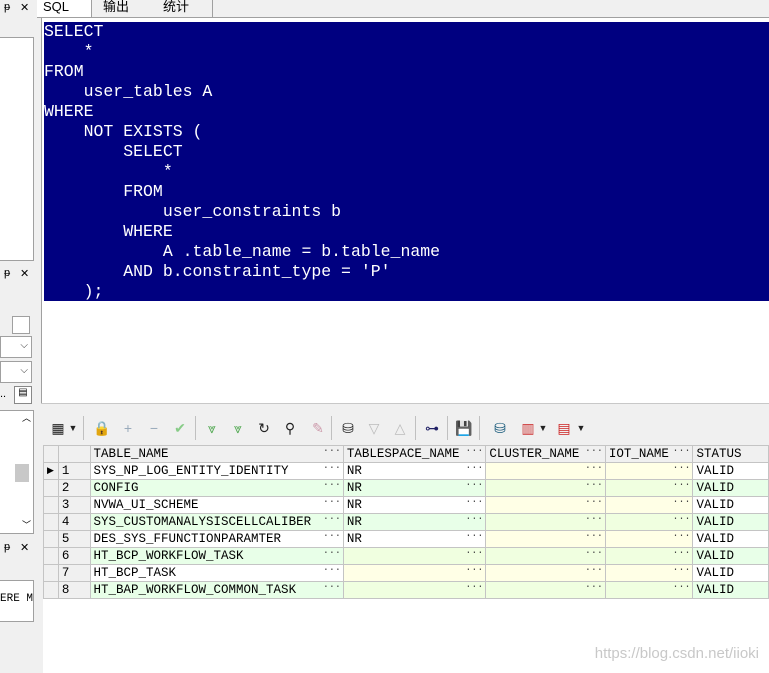  What do you see at coordinates (528, 428) in the screenshot?
I see `chart-icon: ▥` at bounding box center [528, 428].